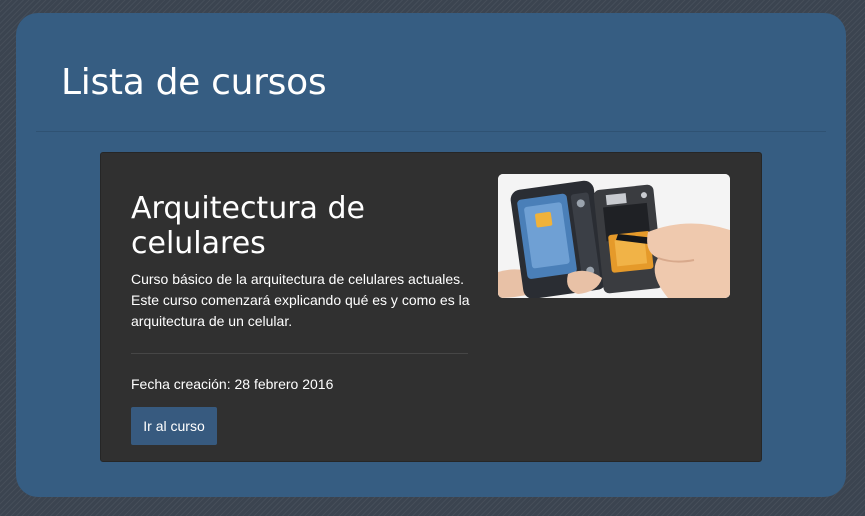 The image size is (865, 516). What do you see at coordinates (194, 82) in the screenshot?
I see `page-title: Lista de cursos` at bounding box center [194, 82].